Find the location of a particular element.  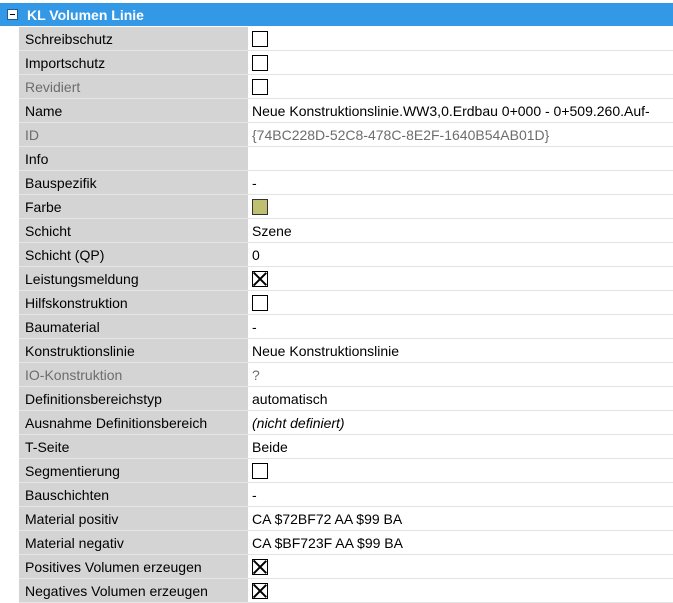

property-label: Material positiv is located at coordinates (133, 519).